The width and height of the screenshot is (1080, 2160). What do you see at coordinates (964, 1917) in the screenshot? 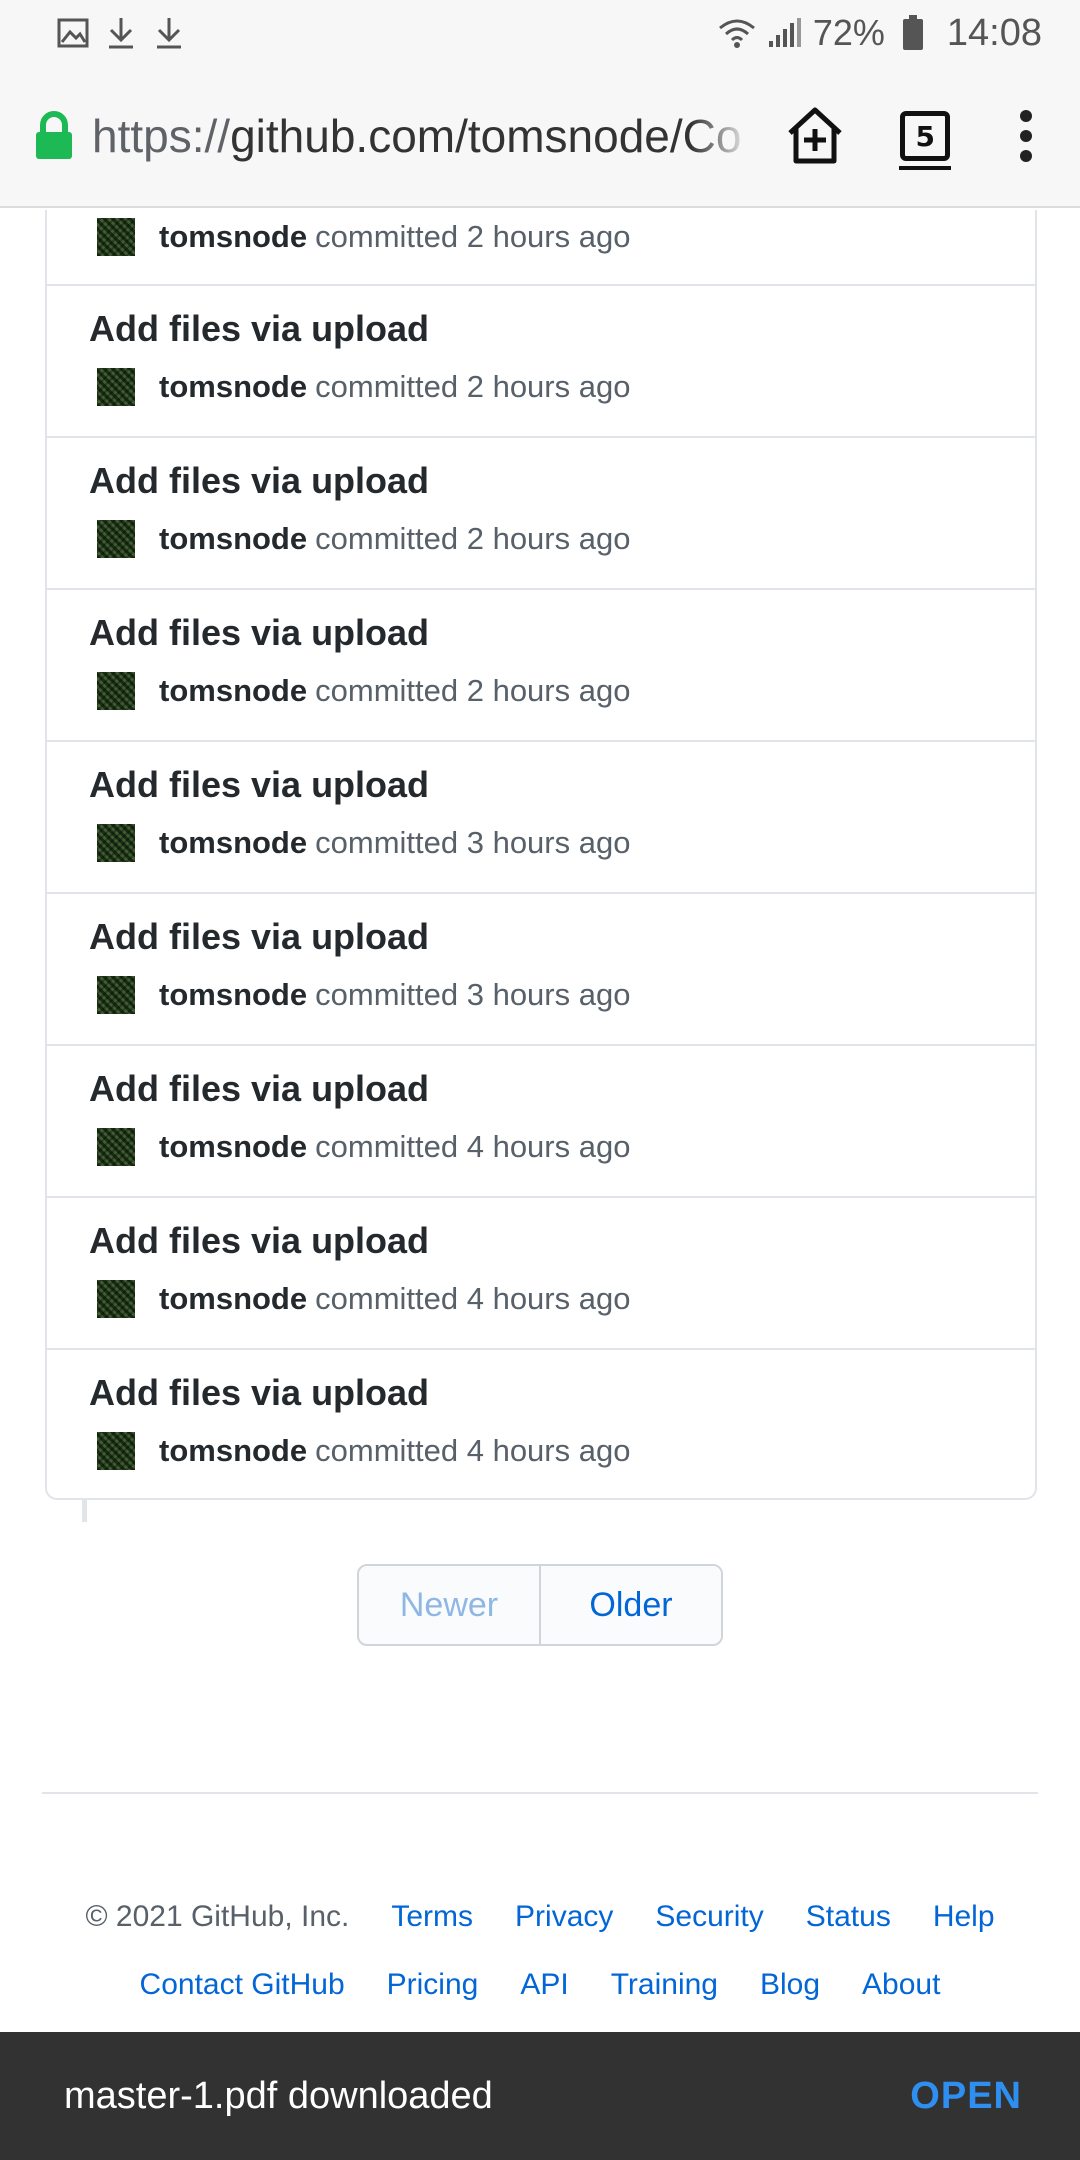
I see `footer-link-help: Help` at bounding box center [964, 1917].